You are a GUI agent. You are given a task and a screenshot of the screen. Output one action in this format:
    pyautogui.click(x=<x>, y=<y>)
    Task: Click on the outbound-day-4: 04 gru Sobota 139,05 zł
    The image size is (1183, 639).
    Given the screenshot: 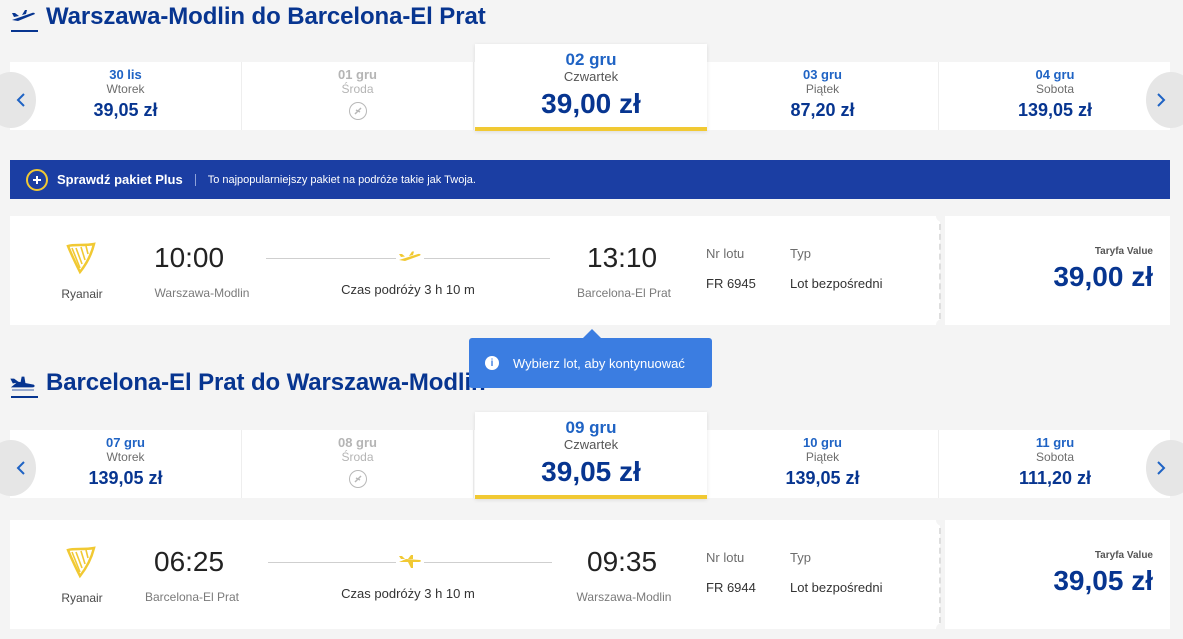 What is the action you would take?
    pyautogui.click(x=1055, y=96)
    